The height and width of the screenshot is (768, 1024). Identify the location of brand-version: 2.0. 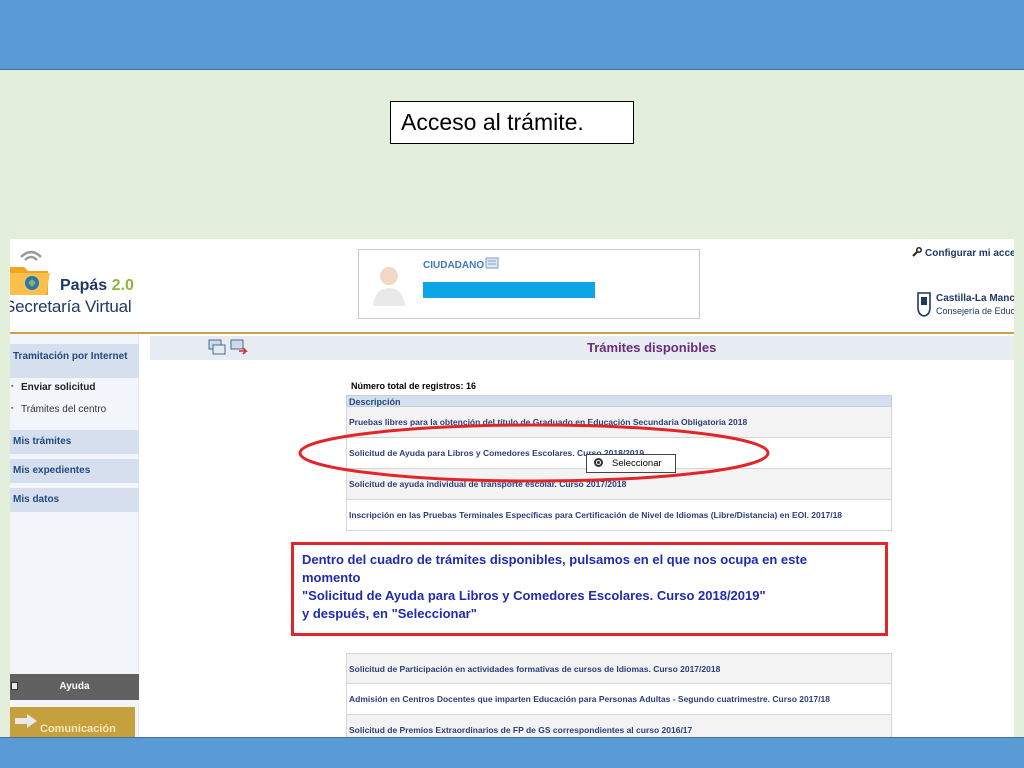
(122, 285).